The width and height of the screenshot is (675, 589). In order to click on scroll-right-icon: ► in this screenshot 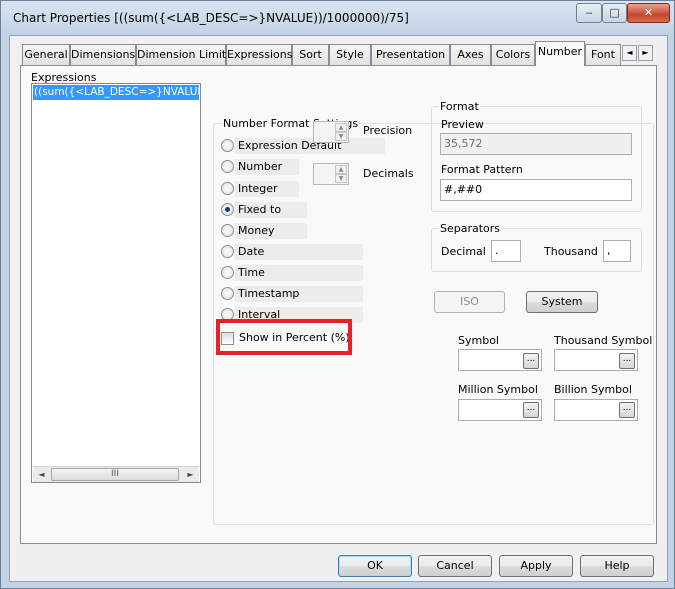, I will do `click(190, 475)`.